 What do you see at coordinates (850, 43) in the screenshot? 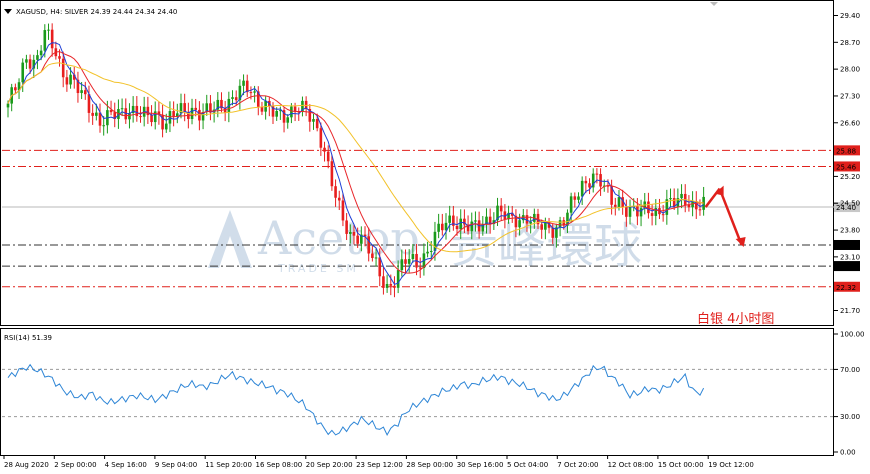
I see `price-tick-label: 28.70` at bounding box center [850, 43].